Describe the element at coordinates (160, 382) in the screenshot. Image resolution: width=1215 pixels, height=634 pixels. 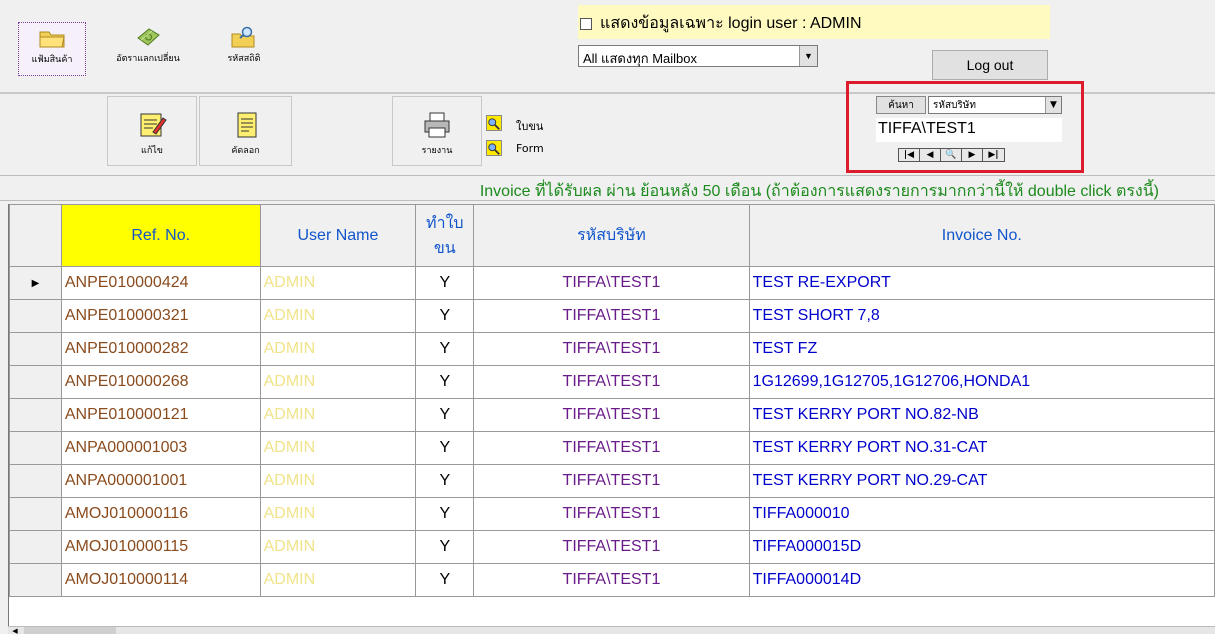
I see `ref-no-cell: ANPE010000268` at that location.